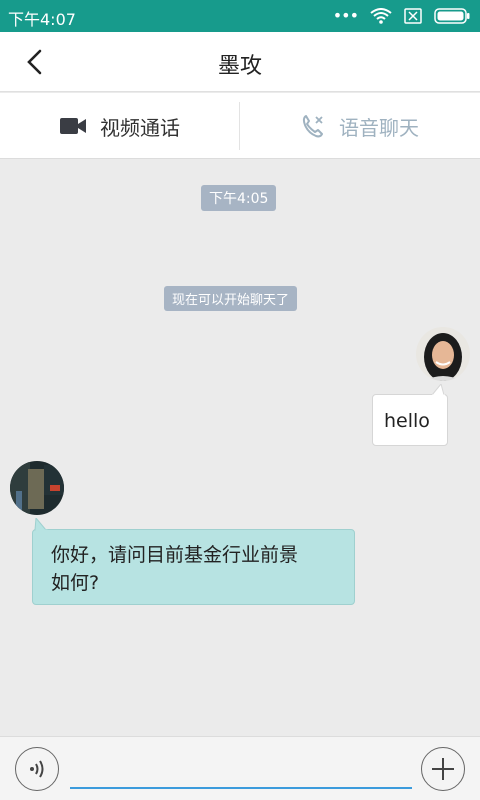 The height and width of the screenshot is (800, 480). I want to click on plus-icon, so click(443, 769).